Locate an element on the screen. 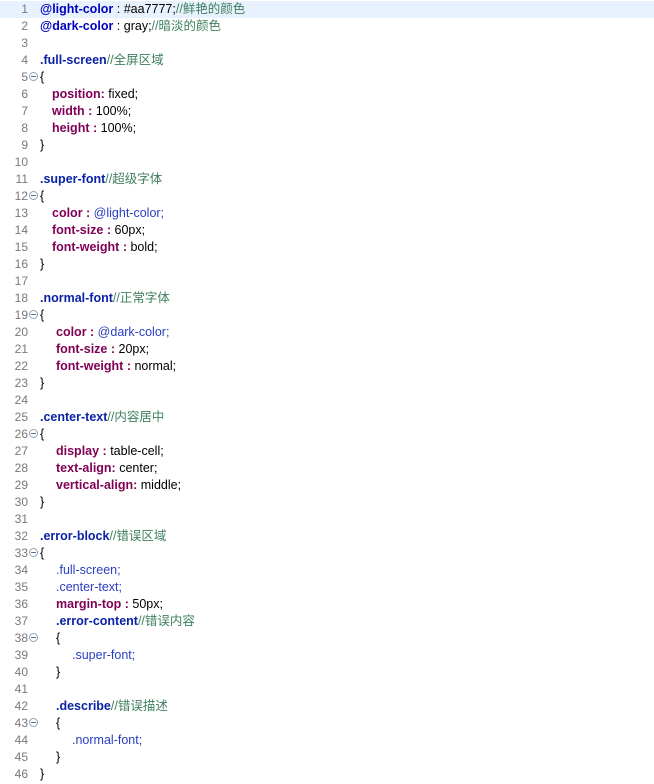 The width and height of the screenshot is (654, 784). variable-token: @dark-color is located at coordinates (77, 26).